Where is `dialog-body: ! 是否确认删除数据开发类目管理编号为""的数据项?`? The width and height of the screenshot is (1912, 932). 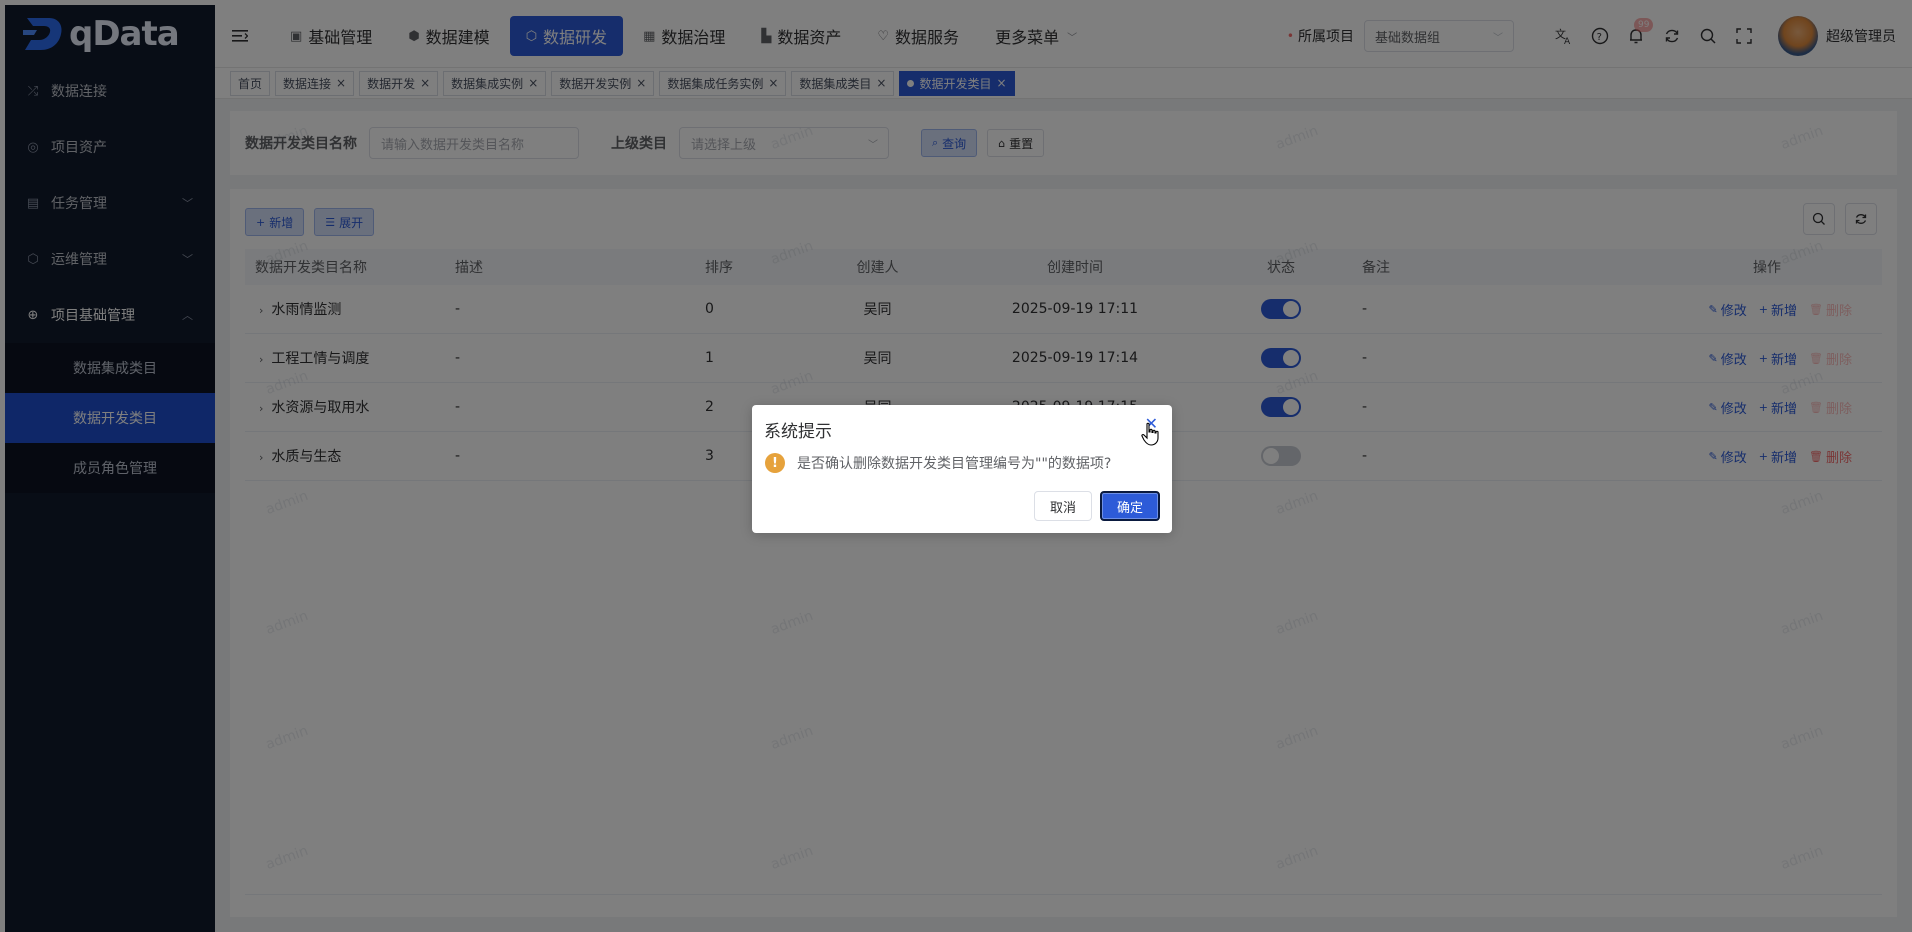
dialog-body: ! 是否确认删除数据开发类目管理编号为""的数据项? is located at coordinates (938, 463).